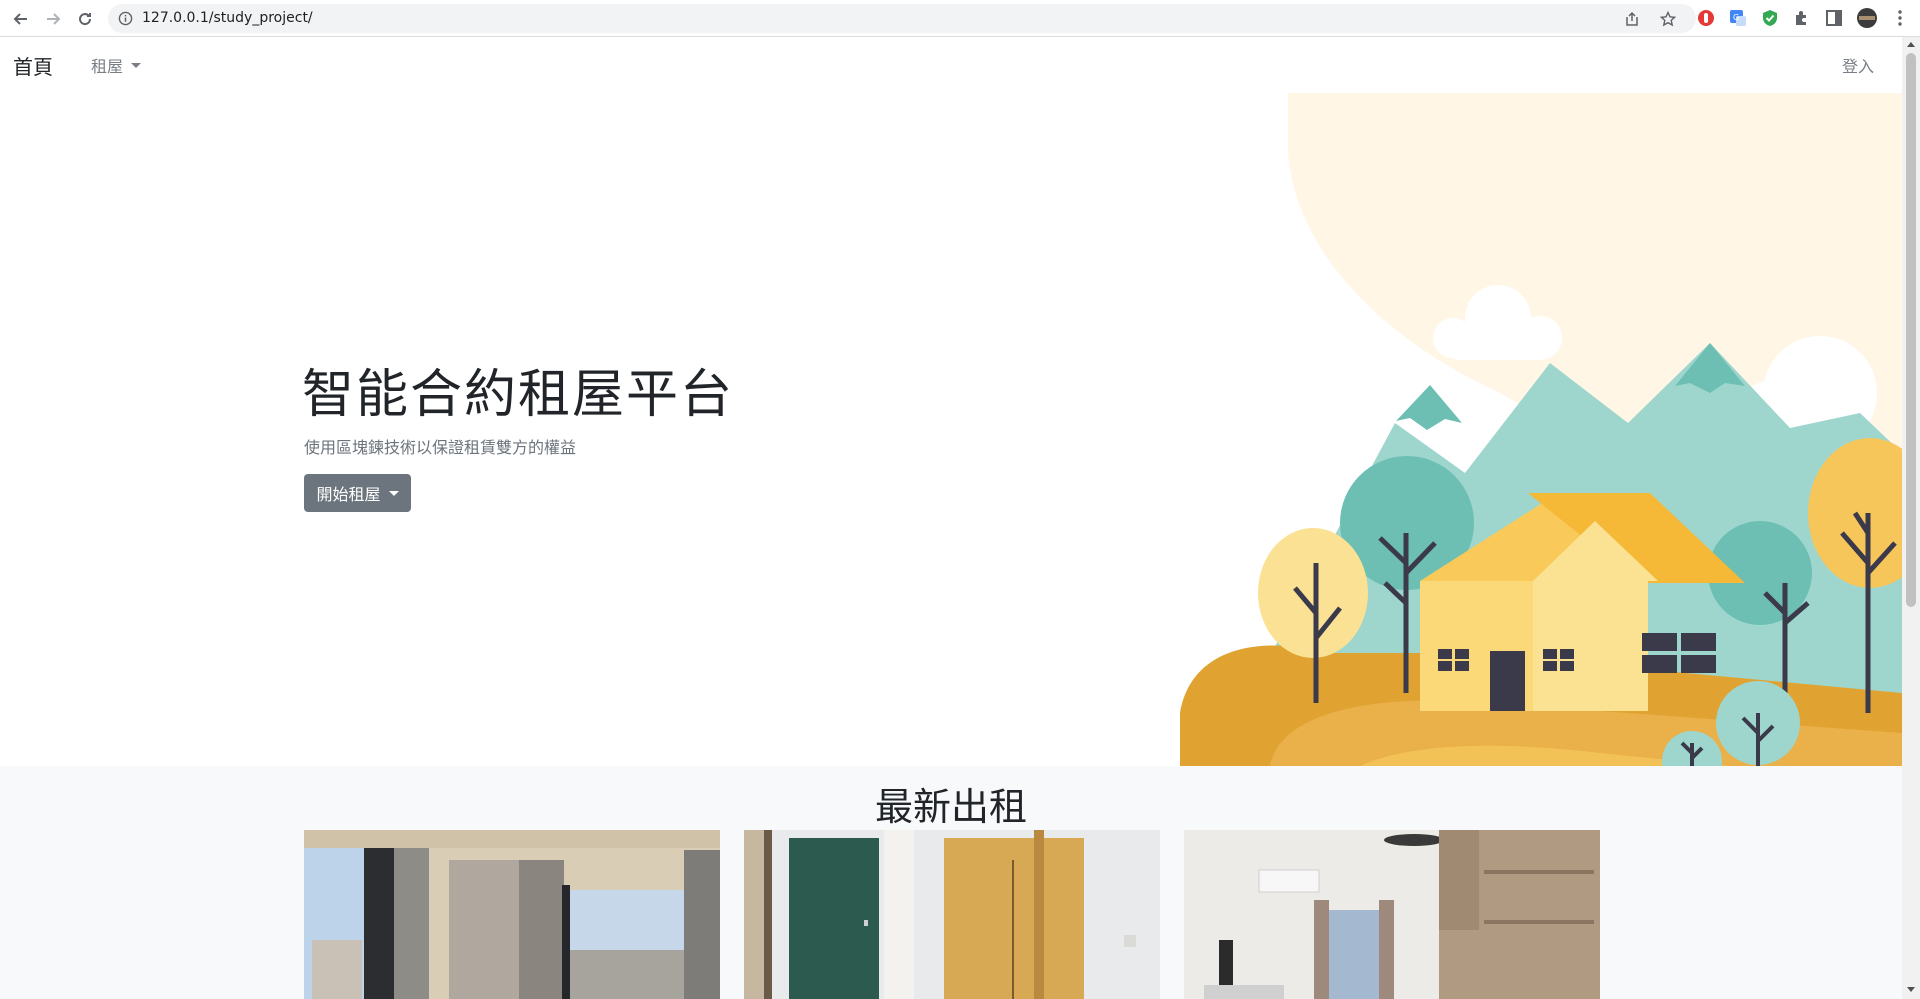 The image size is (1920, 999). I want to click on adblock-extension-icon, so click(1706, 18).